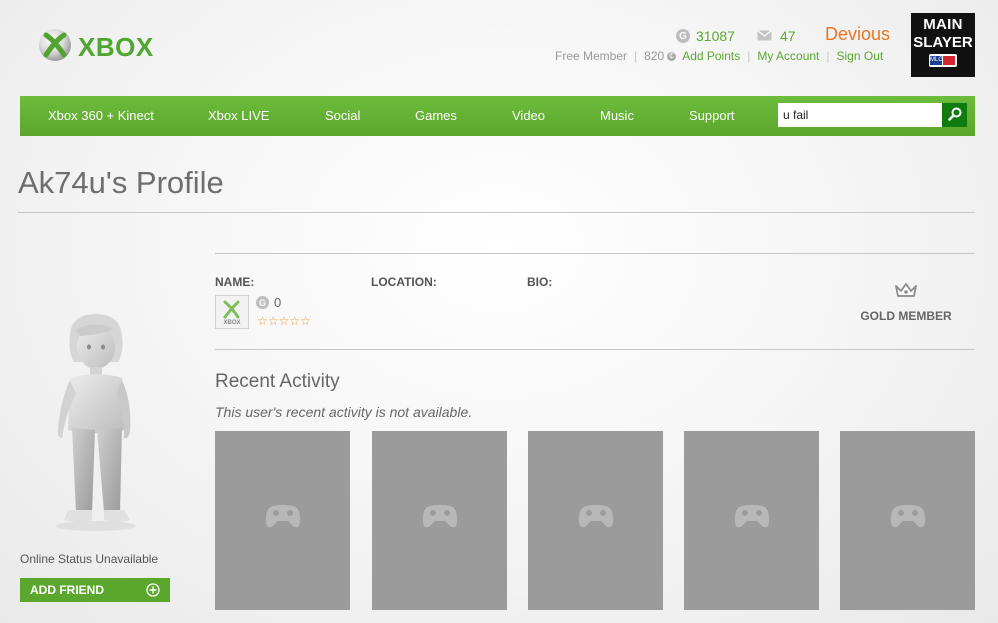 This screenshot has width=998, height=623. Describe the element at coordinates (857, 34) in the screenshot. I see `gamertag-link: Devious` at that location.